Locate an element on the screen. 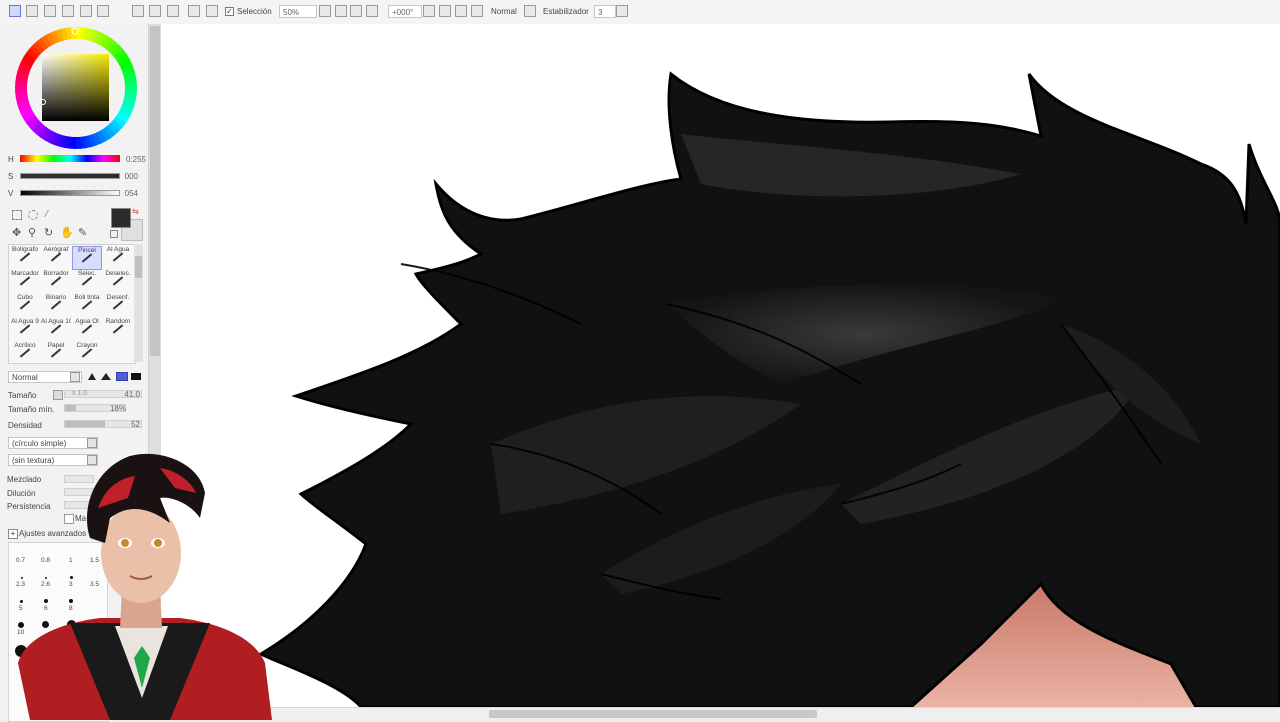  brush-tool-al-agua: Al Agua is located at coordinates (118, 258).